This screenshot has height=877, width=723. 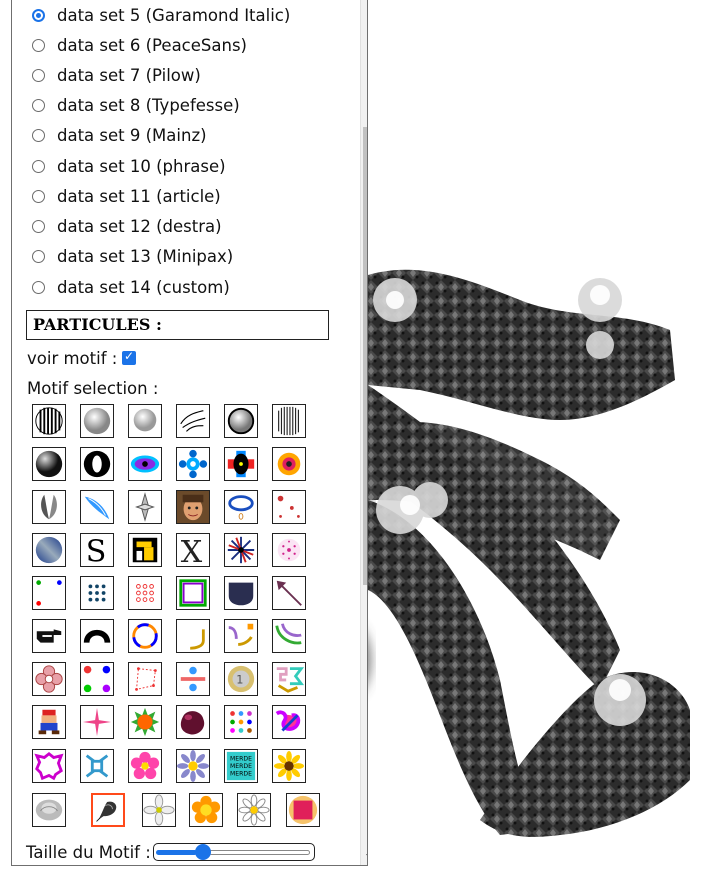 What do you see at coordinates (289, 464) in the screenshot?
I see `motif-orange-flower` at bounding box center [289, 464].